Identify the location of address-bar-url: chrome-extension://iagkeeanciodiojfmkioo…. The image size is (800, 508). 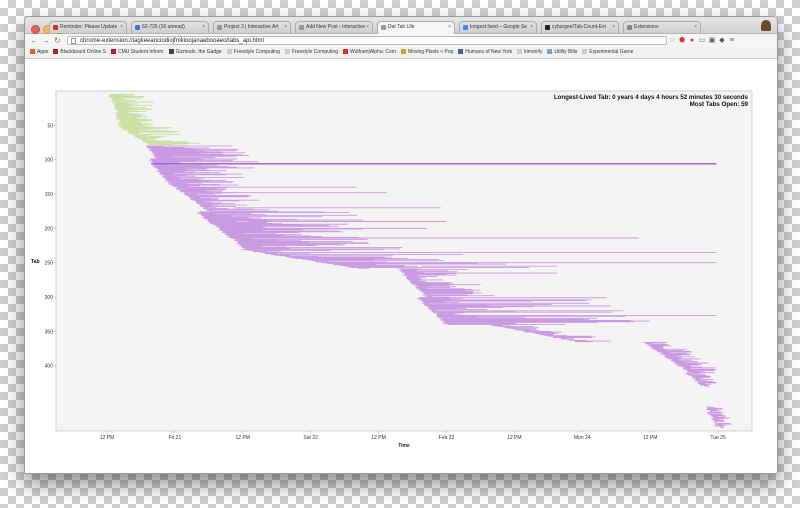
(172, 41).